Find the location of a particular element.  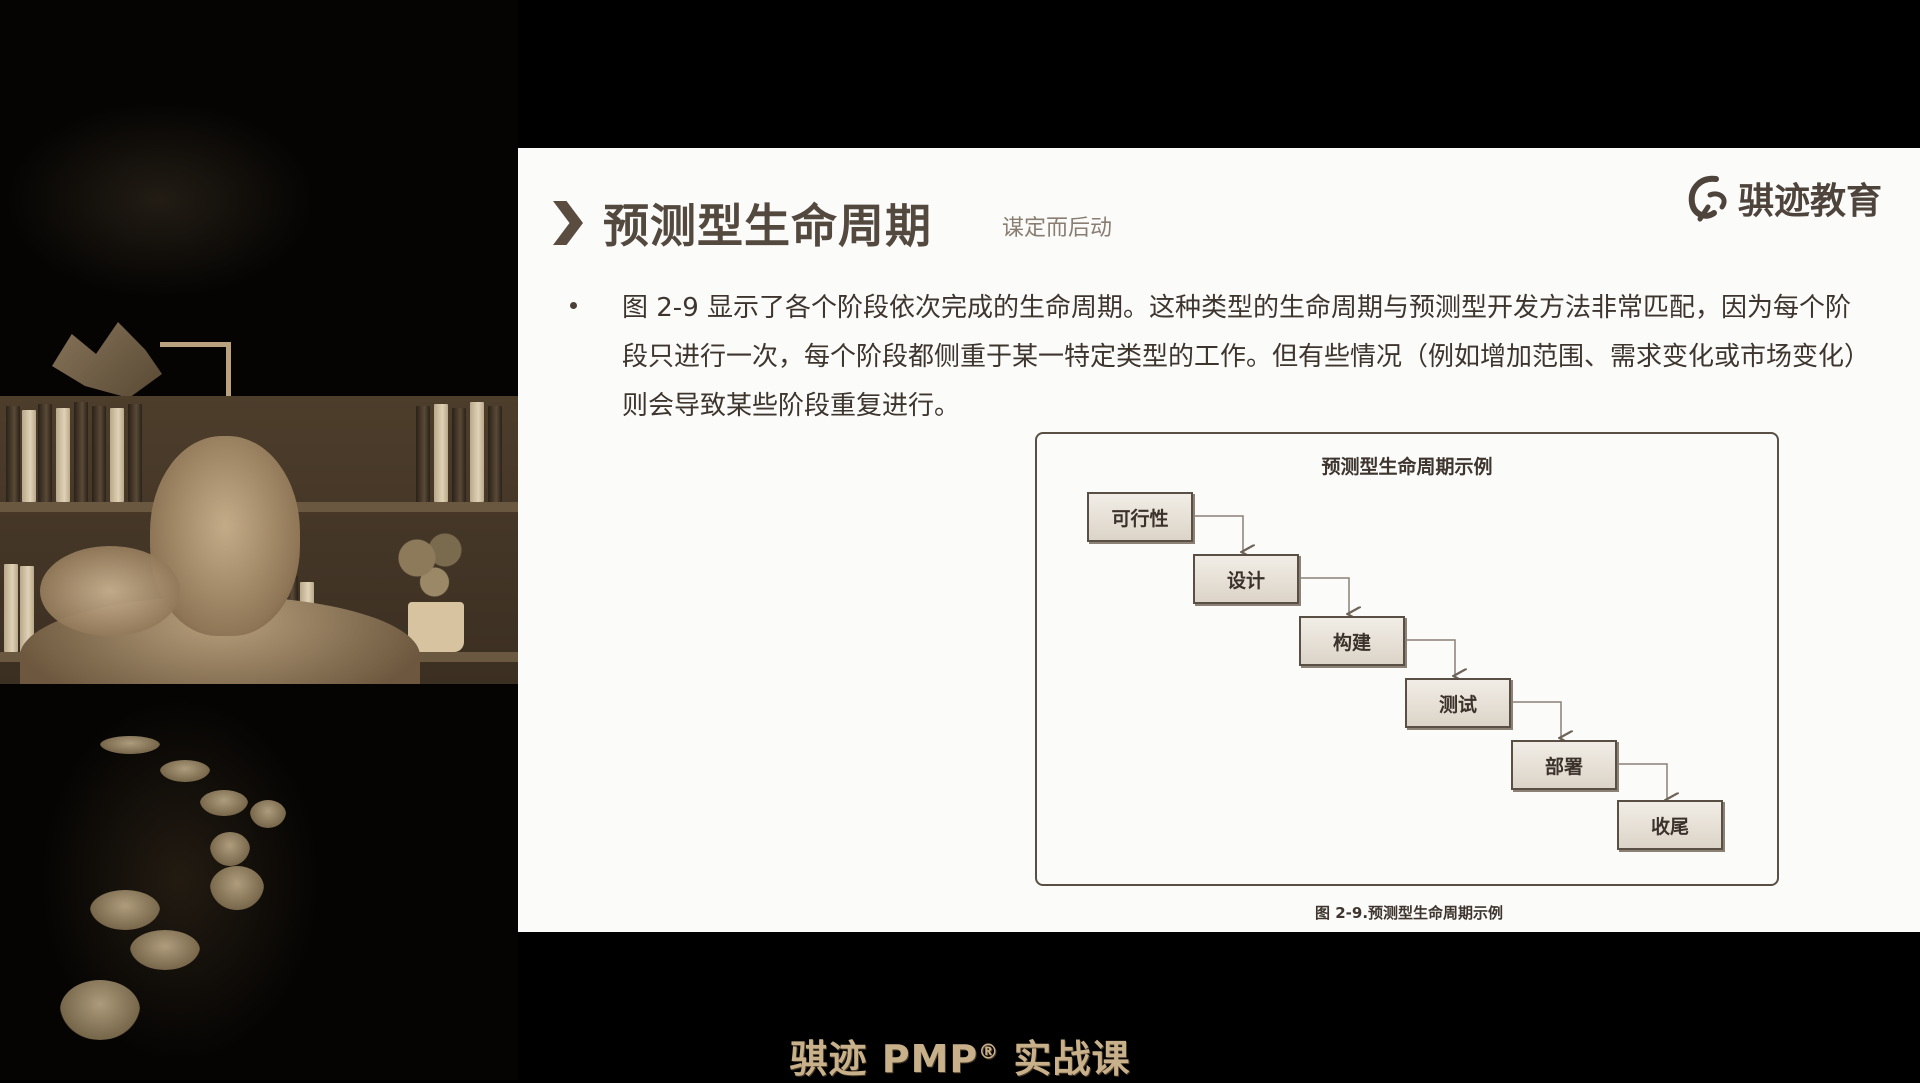

decorative-bracket is located at coordinates (195, 371).